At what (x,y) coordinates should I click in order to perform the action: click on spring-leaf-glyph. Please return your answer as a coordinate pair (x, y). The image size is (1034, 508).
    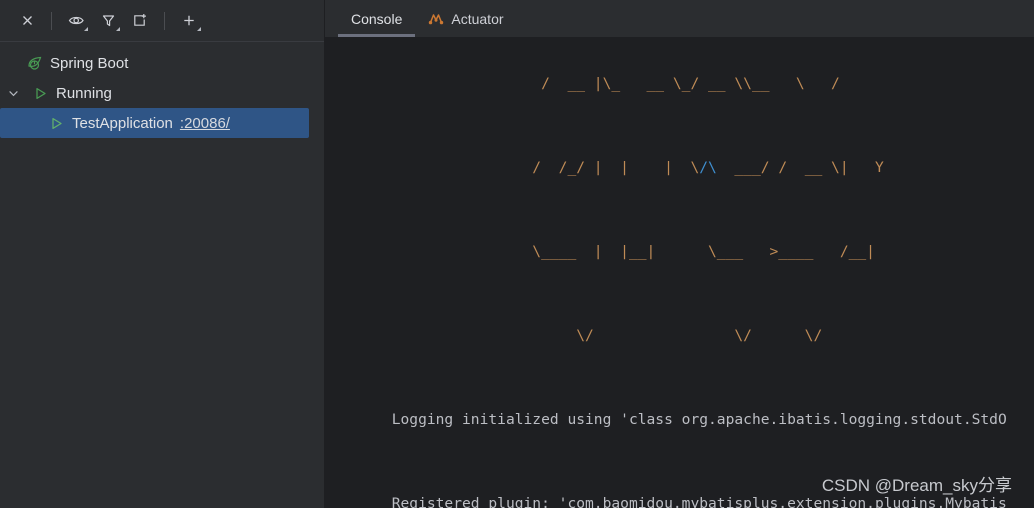
    Looking at the image, I should click on (34, 63).